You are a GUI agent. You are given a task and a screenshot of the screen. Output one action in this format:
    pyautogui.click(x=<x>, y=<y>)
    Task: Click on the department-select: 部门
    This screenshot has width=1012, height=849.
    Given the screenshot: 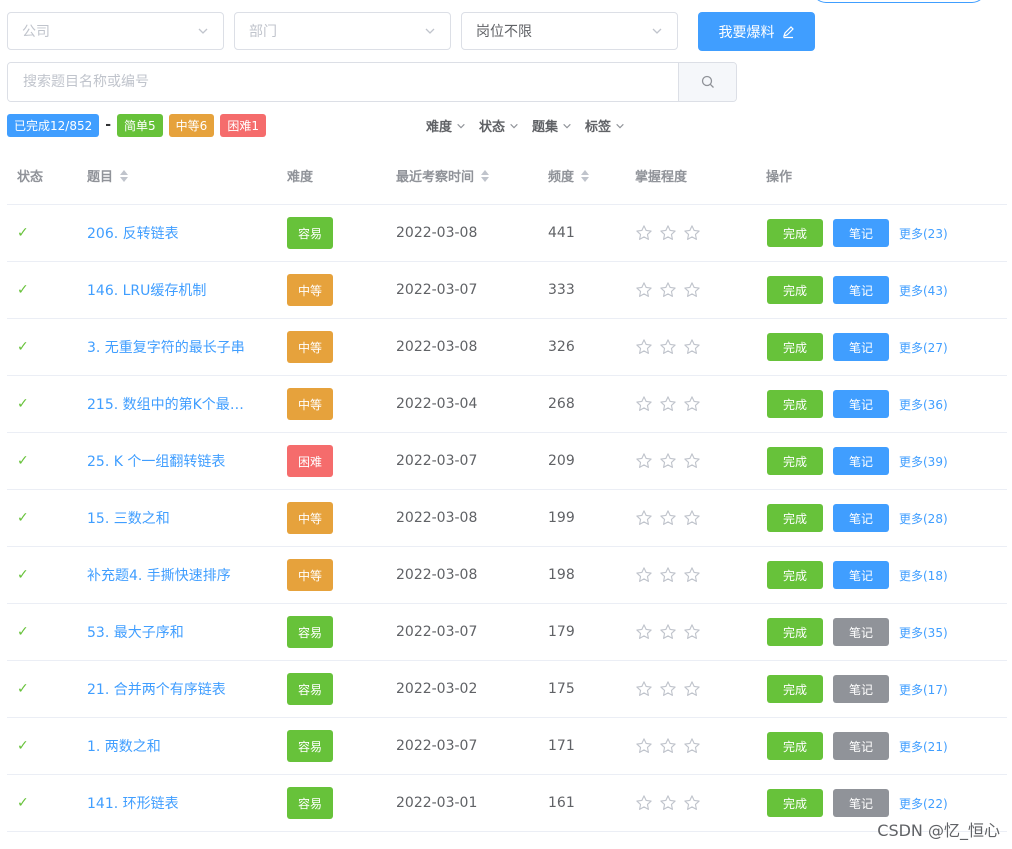 What is the action you would take?
    pyautogui.click(x=342, y=31)
    